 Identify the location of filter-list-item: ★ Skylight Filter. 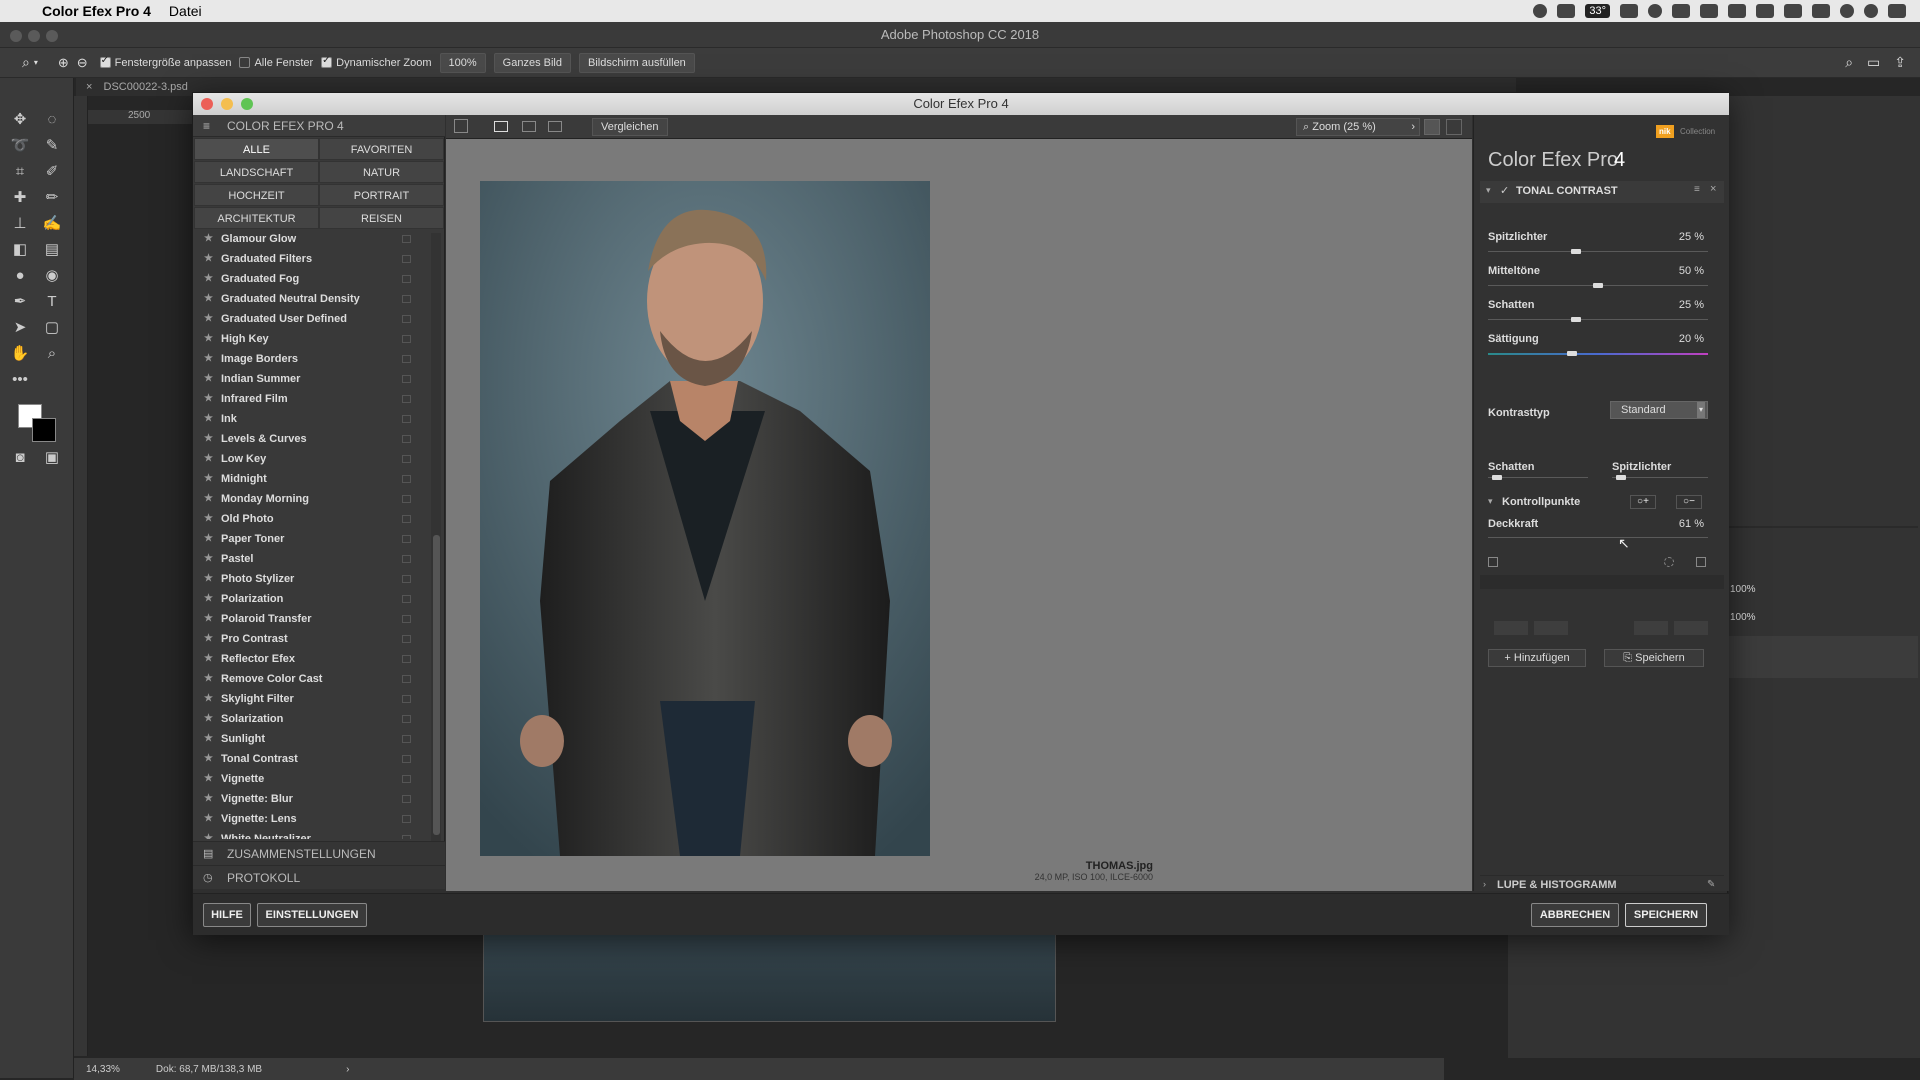
(311, 699).